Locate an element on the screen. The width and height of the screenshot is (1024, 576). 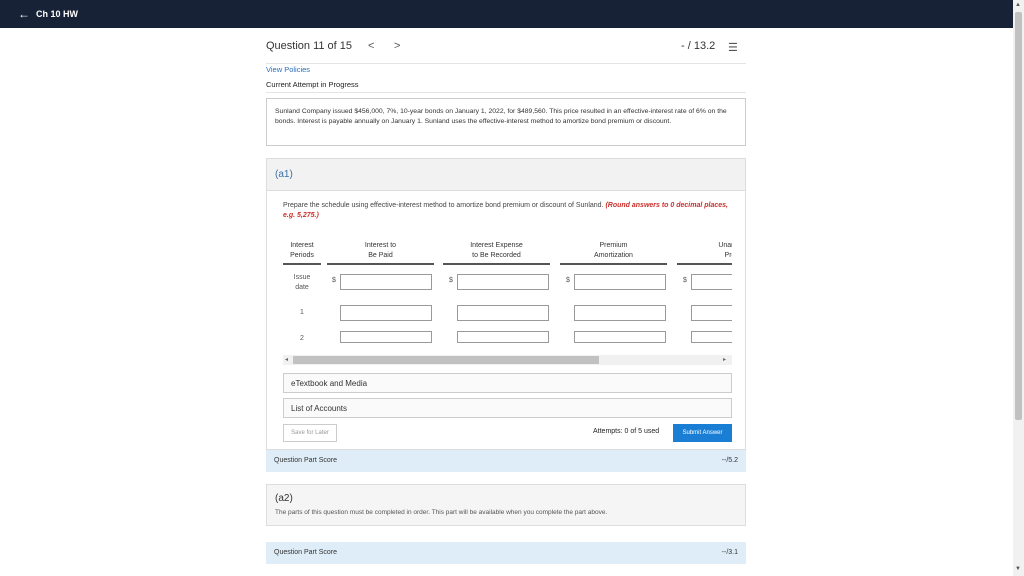
horizontal-scroll-thumb is located at coordinates (446, 360).